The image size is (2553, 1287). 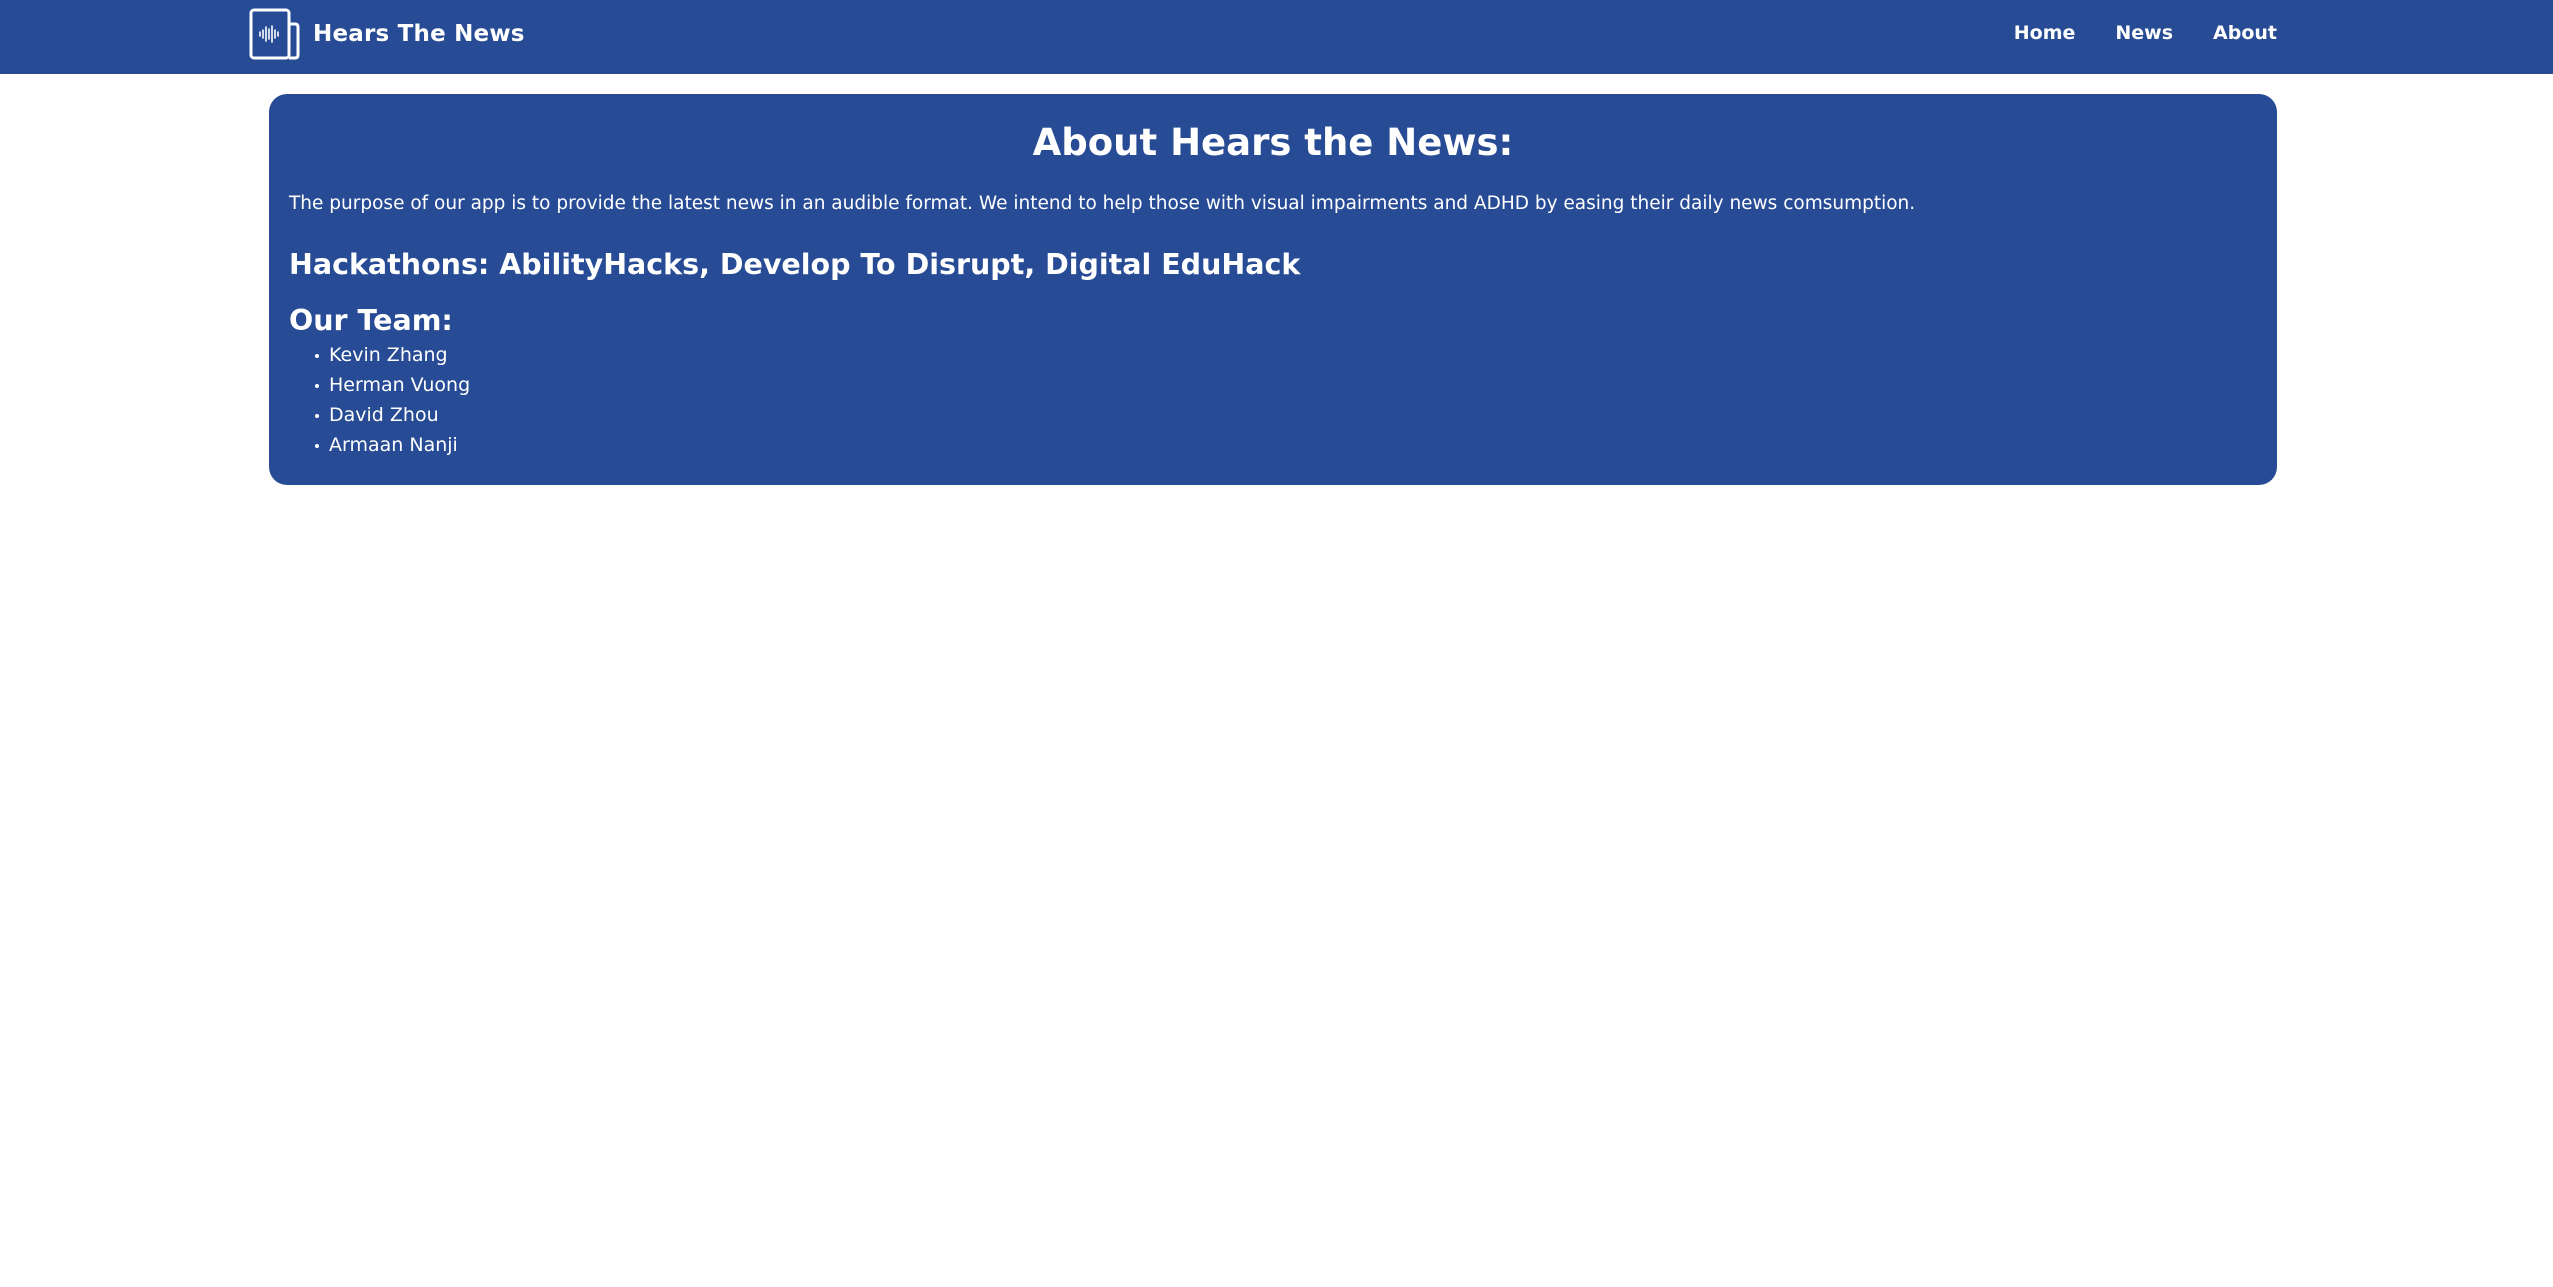 What do you see at coordinates (2245, 33) in the screenshot?
I see `nav-link-about: About` at bounding box center [2245, 33].